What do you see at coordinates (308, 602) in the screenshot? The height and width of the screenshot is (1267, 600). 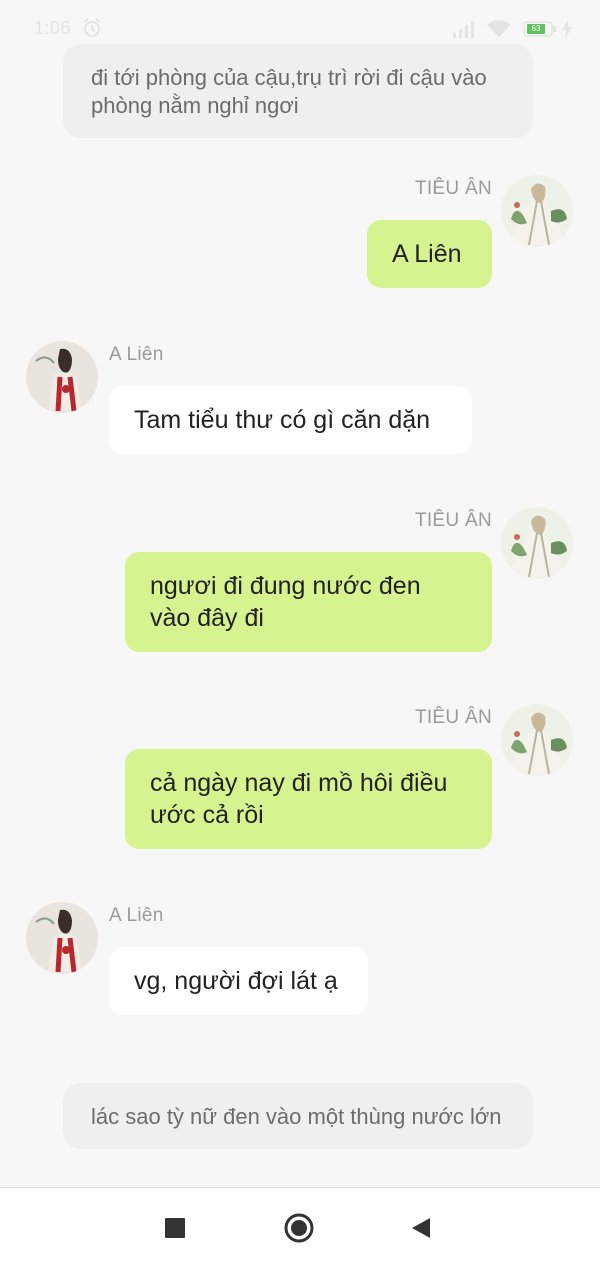 I see `message-bubble-mine: ngươi đi đung nước đen vào đây đi` at bounding box center [308, 602].